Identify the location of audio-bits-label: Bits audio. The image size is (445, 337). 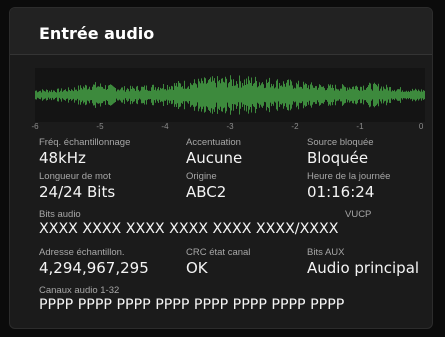
(60, 214).